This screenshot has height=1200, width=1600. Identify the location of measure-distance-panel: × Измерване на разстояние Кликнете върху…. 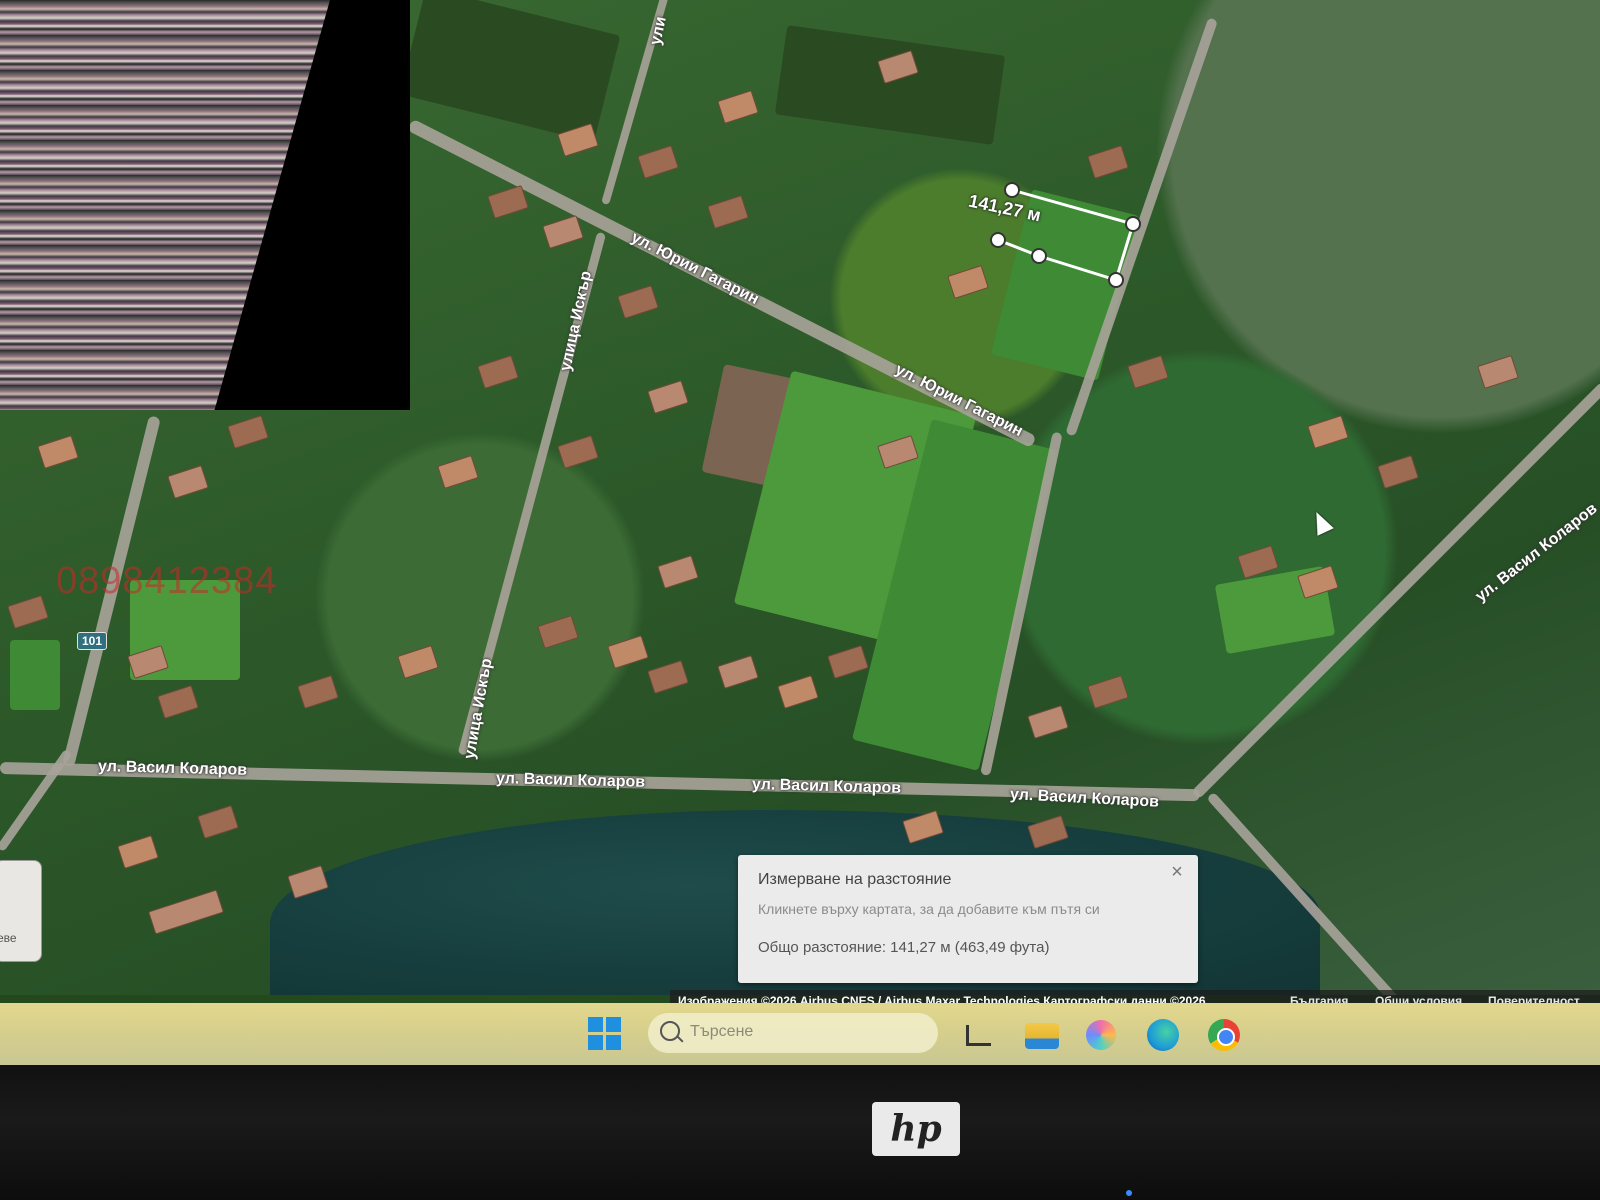
(968, 919).